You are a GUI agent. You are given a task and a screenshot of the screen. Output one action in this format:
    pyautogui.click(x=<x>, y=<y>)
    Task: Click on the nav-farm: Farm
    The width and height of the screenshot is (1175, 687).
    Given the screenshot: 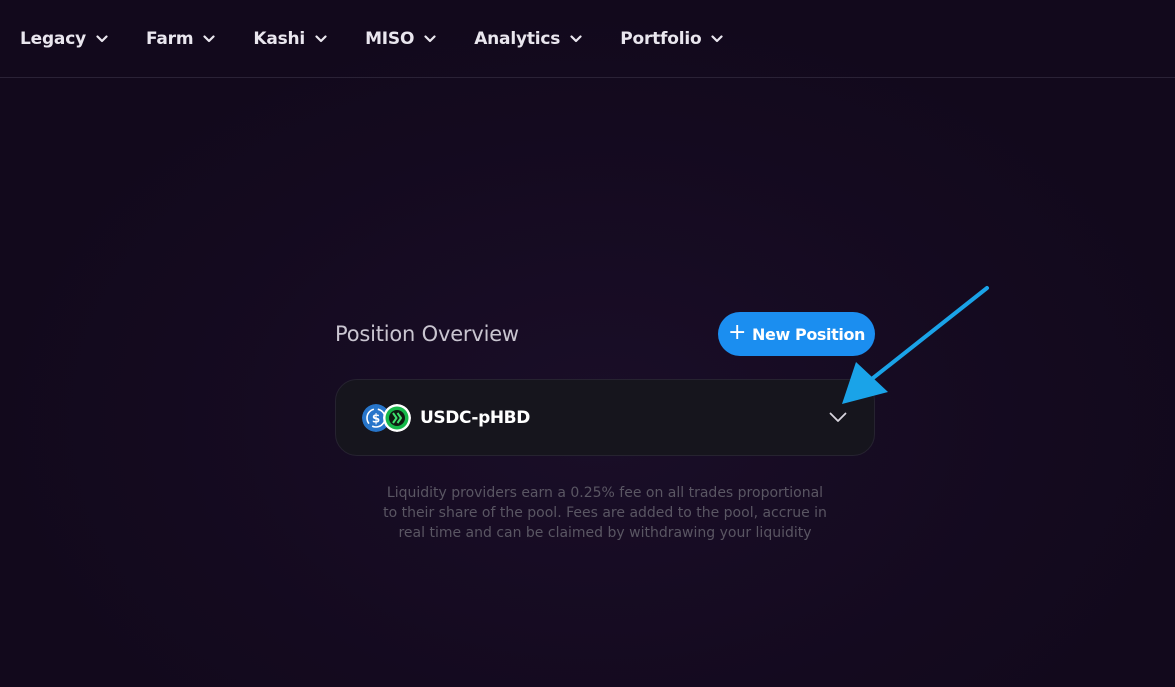 What is the action you would take?
    pyautogui.click(x=180, y=39)
    